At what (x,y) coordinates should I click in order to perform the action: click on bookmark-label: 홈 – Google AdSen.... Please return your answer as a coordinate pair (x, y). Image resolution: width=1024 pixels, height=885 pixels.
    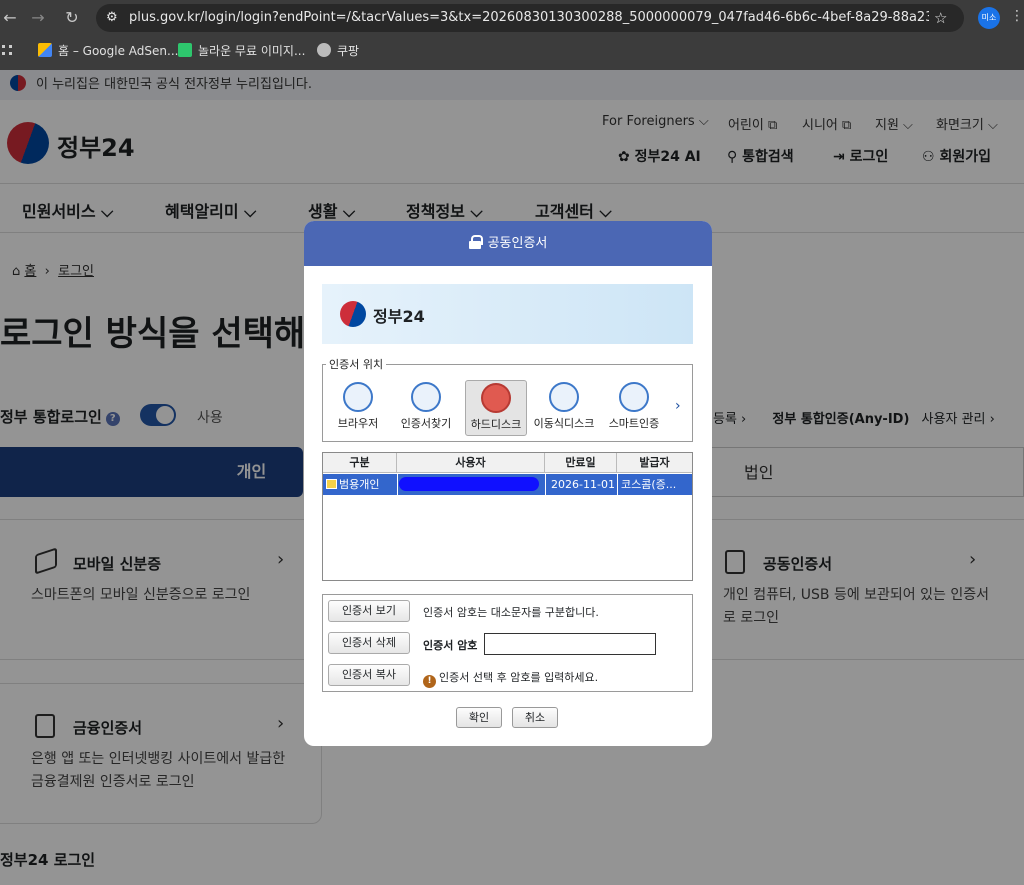
    Looking at the image, I should click on (118, 51).